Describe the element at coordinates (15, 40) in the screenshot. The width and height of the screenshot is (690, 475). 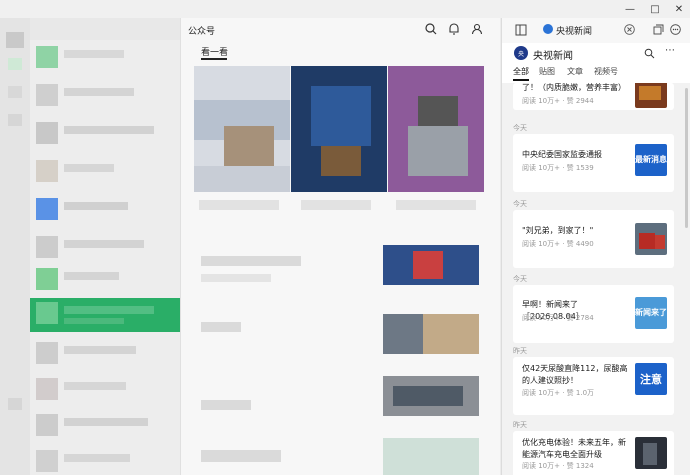
I see `avatar` at that location.